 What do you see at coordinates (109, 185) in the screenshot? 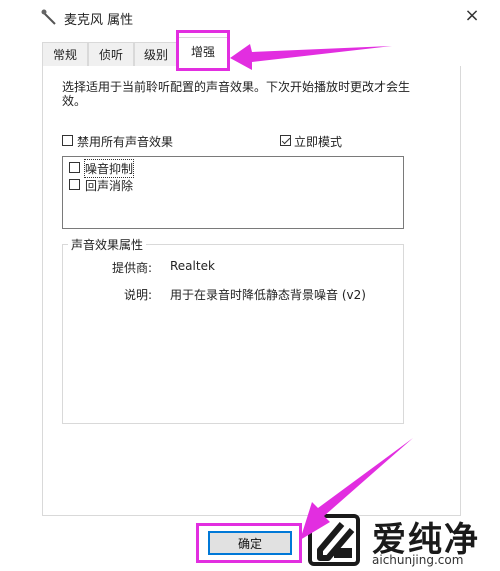
I see `echo-cancellation-label: 回声消除` at bounding box center [109, 185].